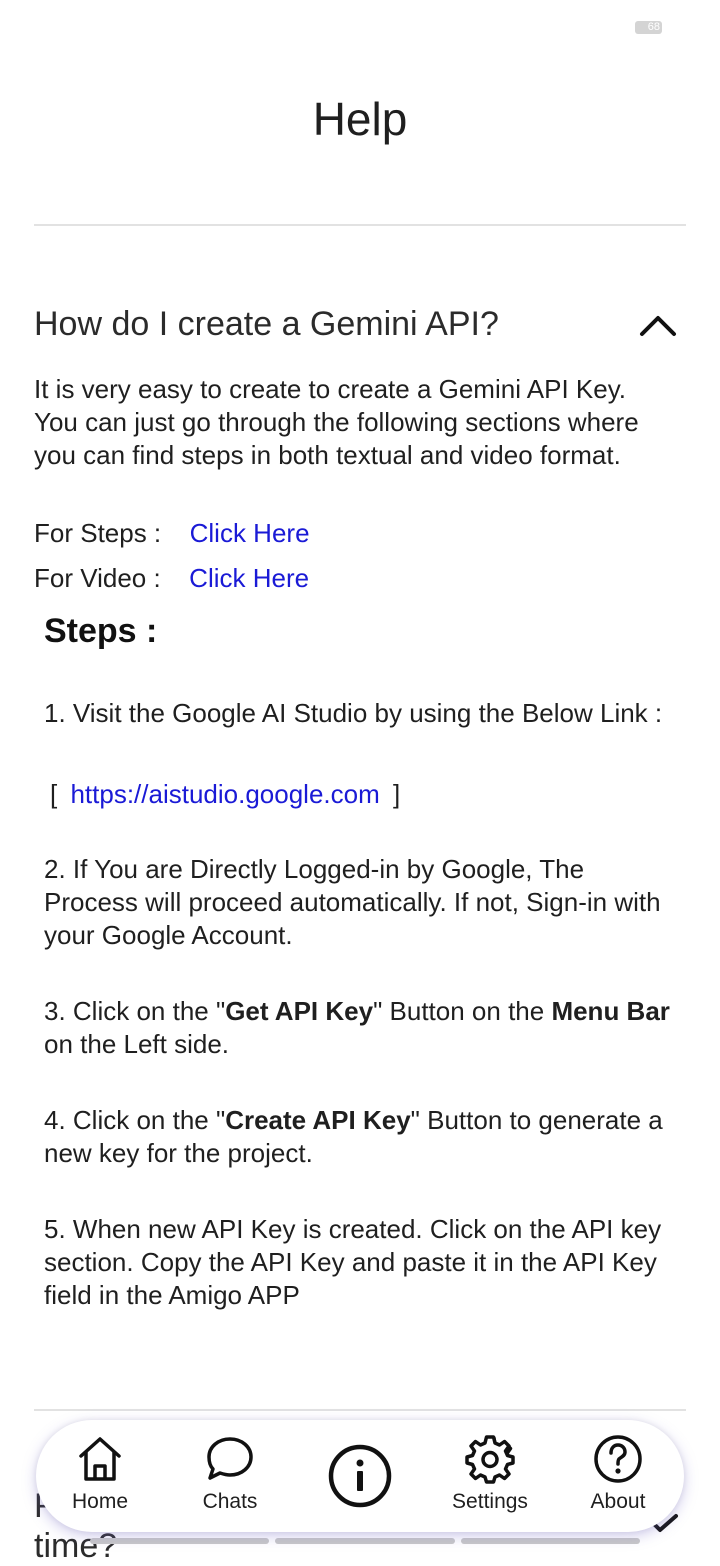 This screenshot has height=1566, width=720. Describe the element at coordinates (75, 1546) in the screenshot. I see `next-faq-question-line2: time?` at that location.